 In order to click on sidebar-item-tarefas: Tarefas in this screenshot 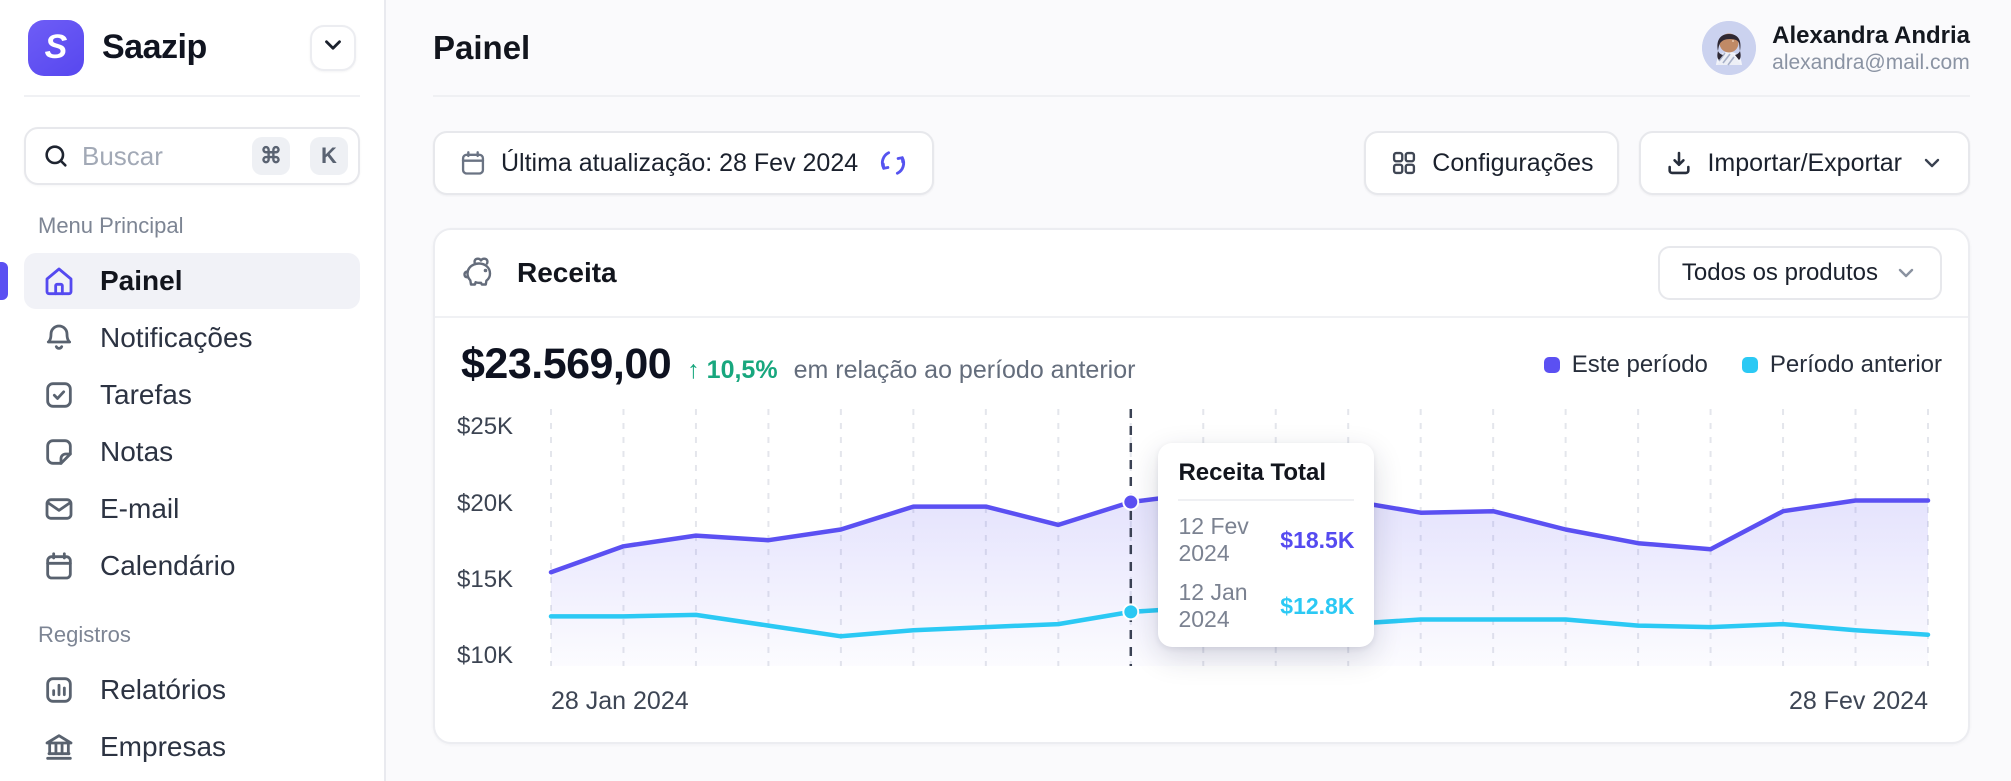, I will do `click(192, 395)`.